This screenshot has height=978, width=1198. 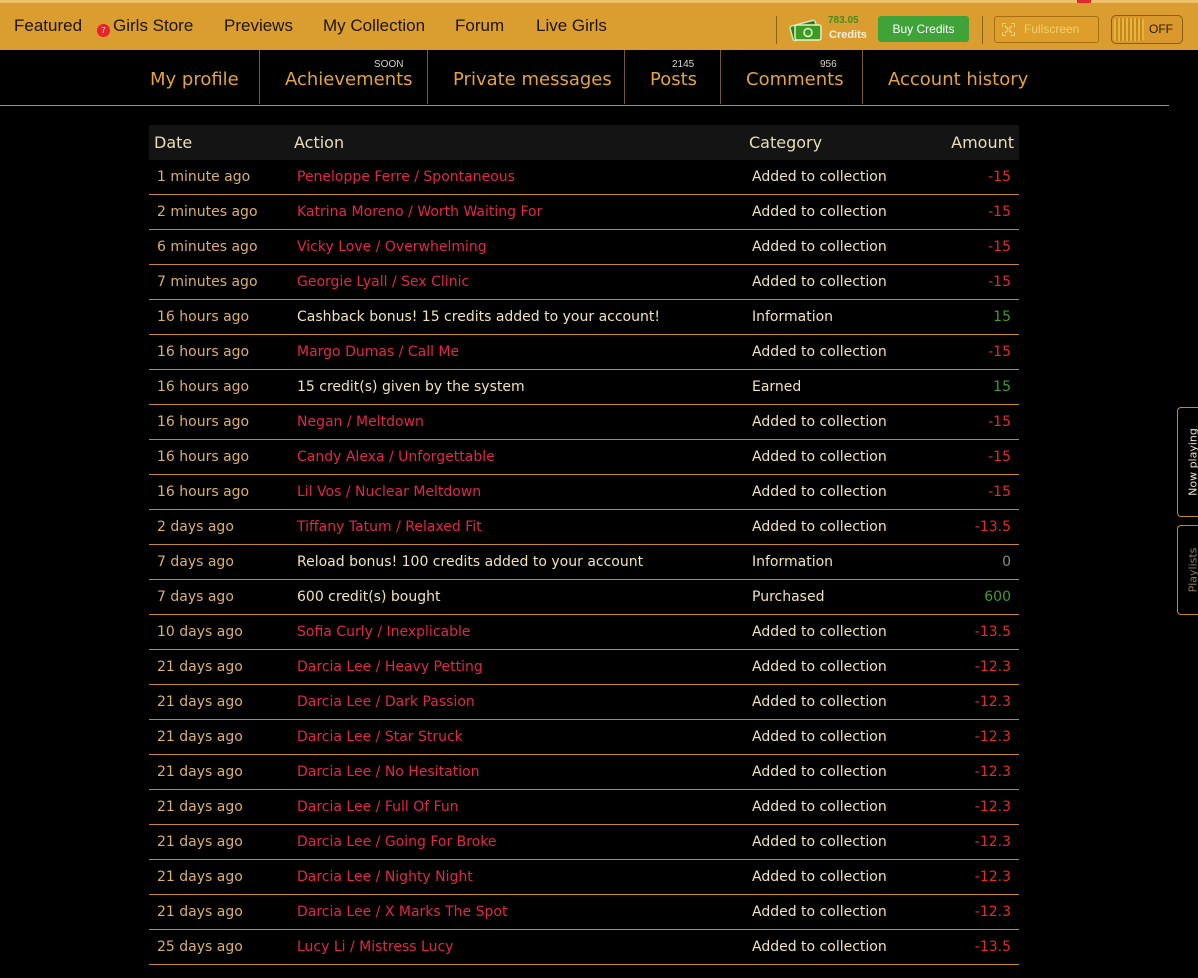 What do you see at coordinates (992, 632) in the screenshot?
I see `row-amount: -13.5` at bounding box center [992, 632].